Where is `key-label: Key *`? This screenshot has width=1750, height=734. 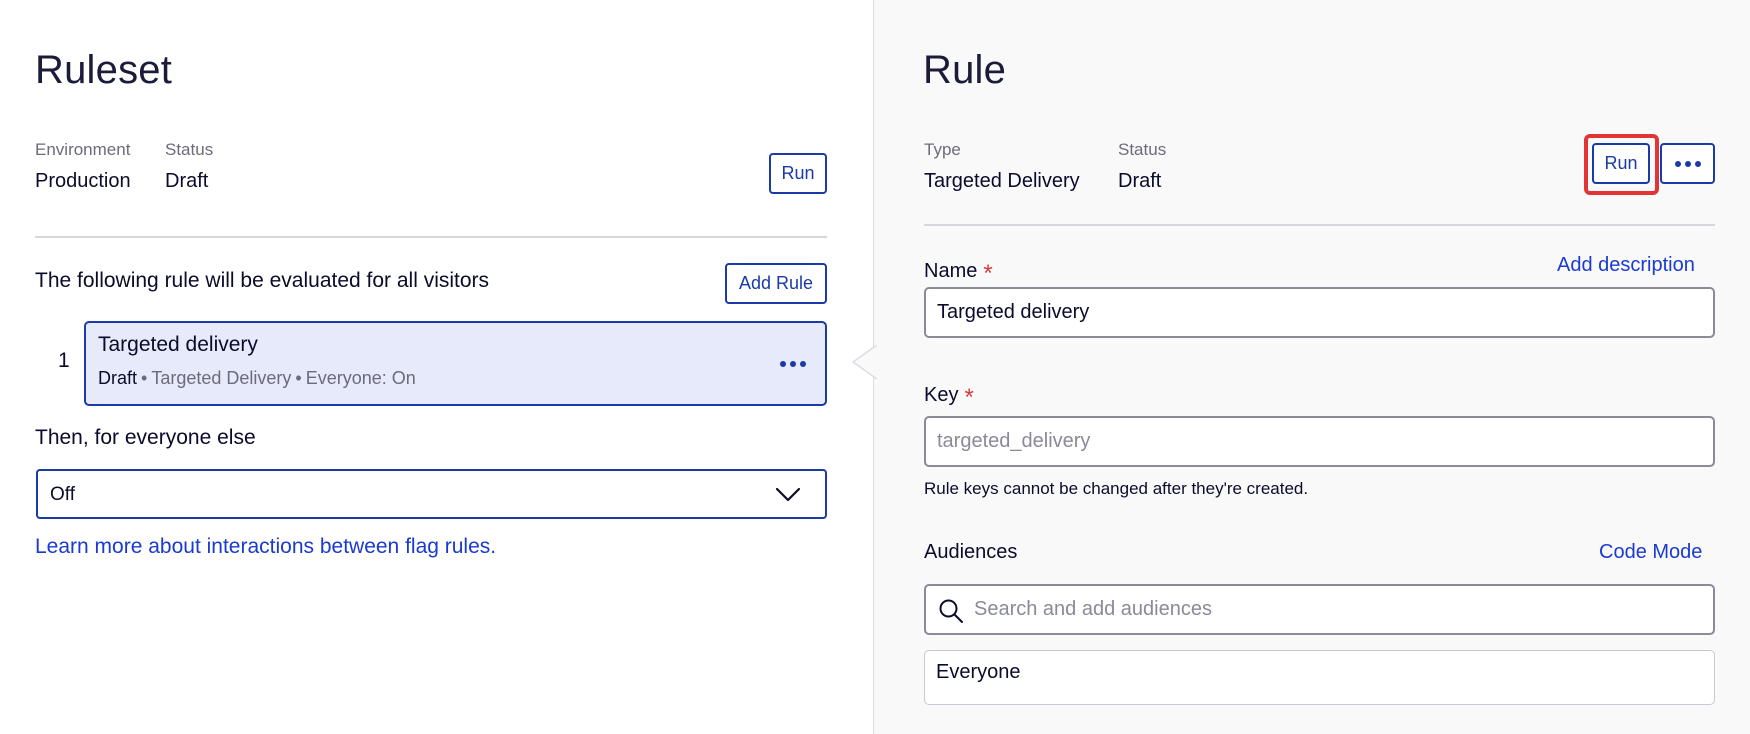
key-label: Key * is located at coordinates (949, 395).